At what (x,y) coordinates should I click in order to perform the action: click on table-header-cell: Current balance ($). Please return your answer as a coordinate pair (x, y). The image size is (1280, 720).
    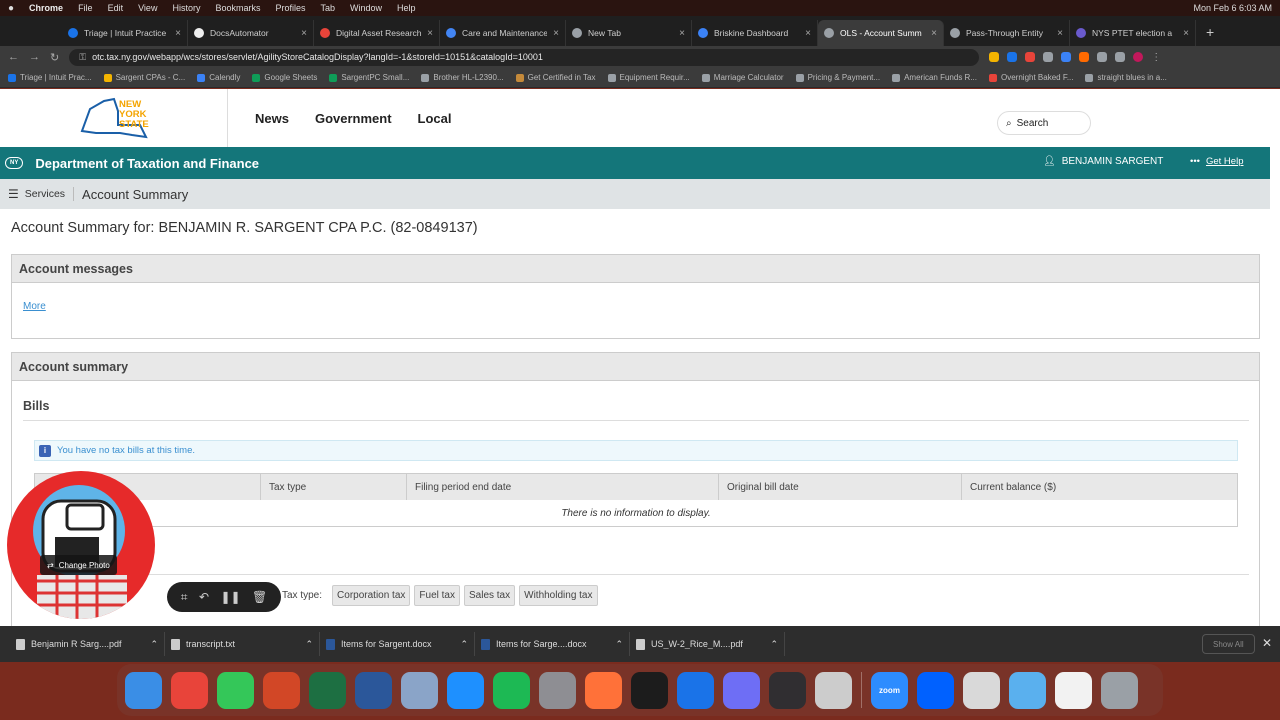
    Looking at the image, I should click on (1099, 487).